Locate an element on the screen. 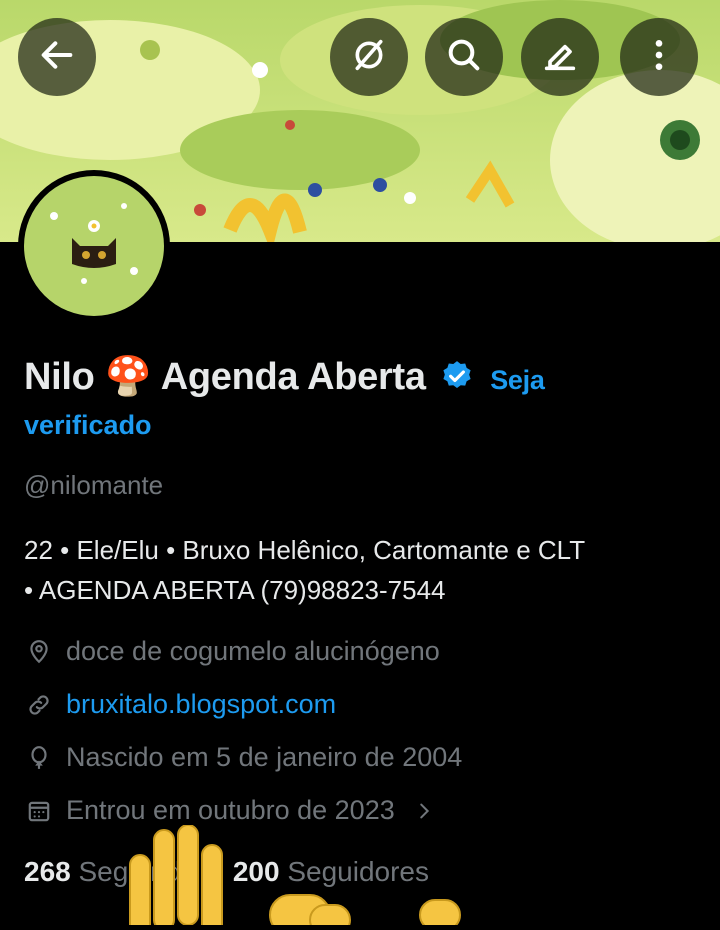 The width and height of the screenshot is (720, 930). arrow-left-icon is located at coordinates (57, 57).